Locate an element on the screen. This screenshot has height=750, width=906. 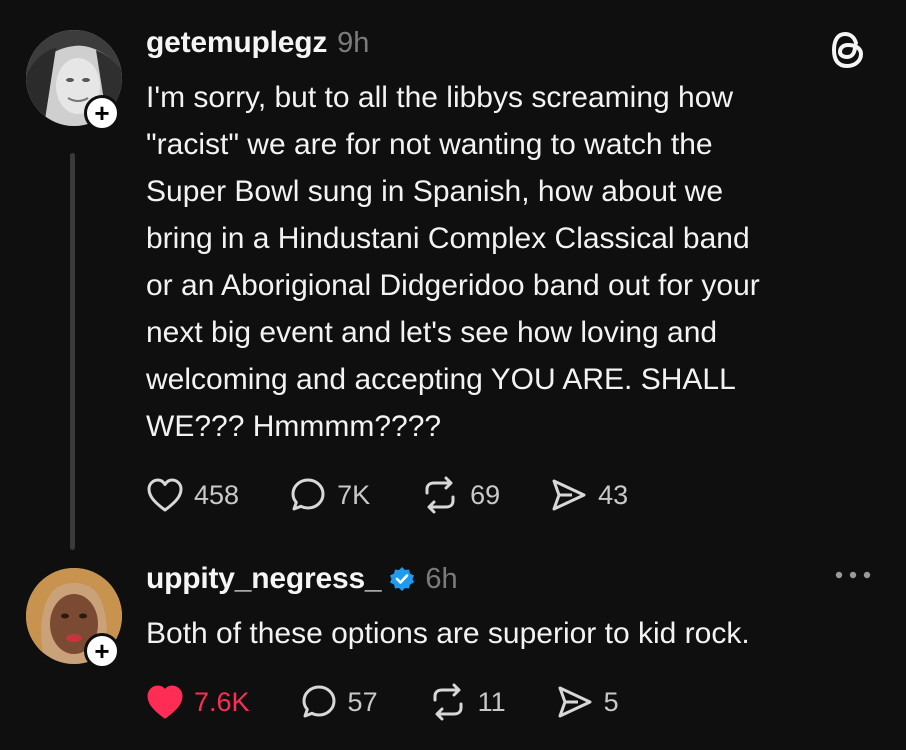
repost-icon is located at coordinates (448, 702).